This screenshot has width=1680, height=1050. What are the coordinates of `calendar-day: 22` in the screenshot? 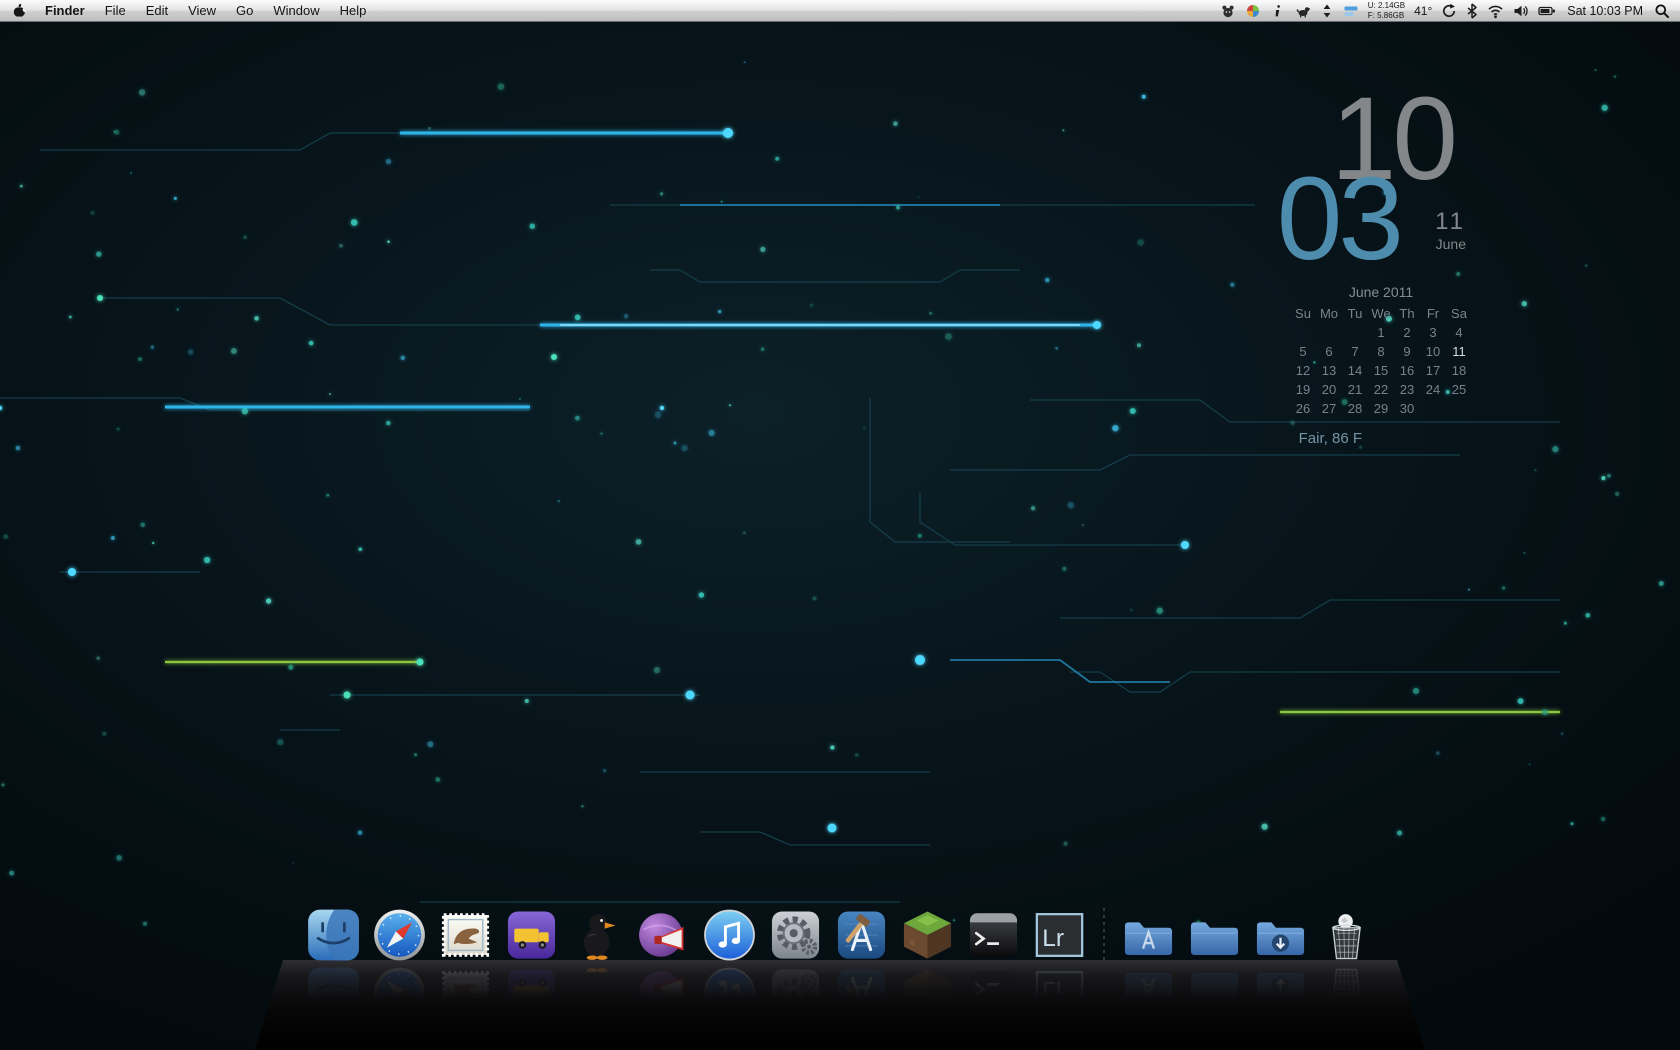 It's located at (1381, 389).